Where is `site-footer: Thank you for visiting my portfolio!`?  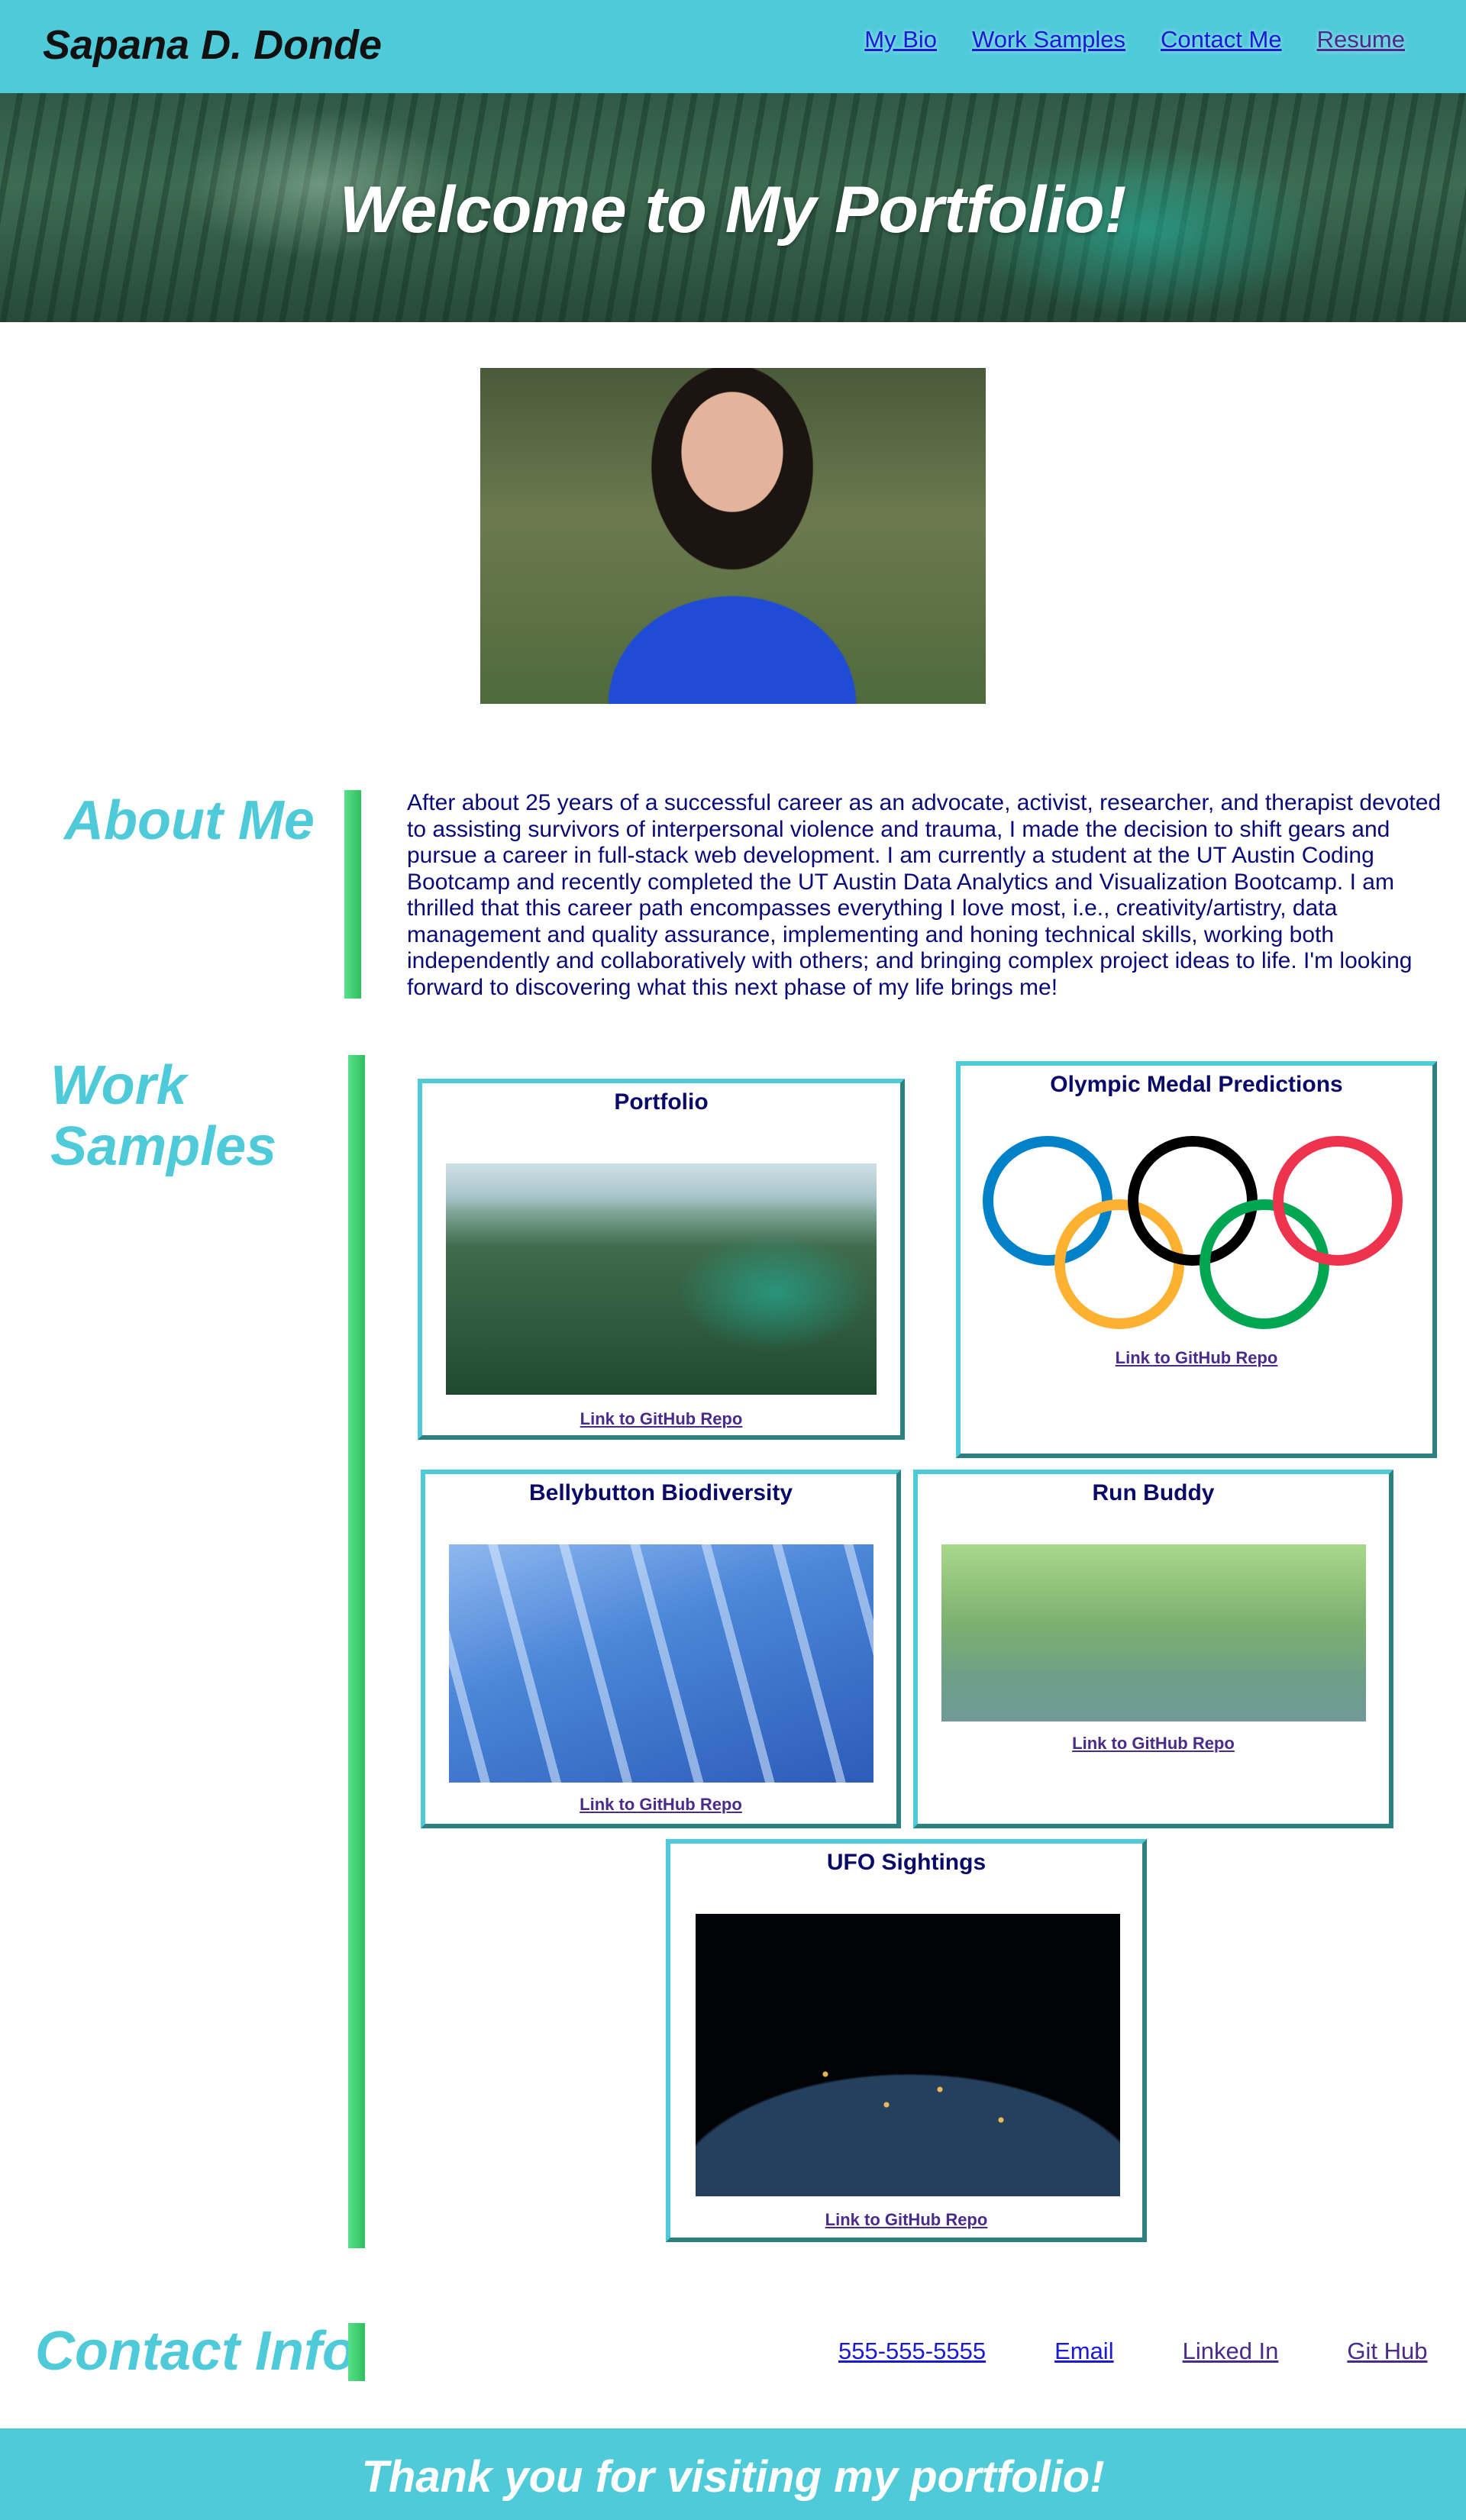 site-footer: Thank you for visiting my portfolio! is located at coordinates (733, 2474).